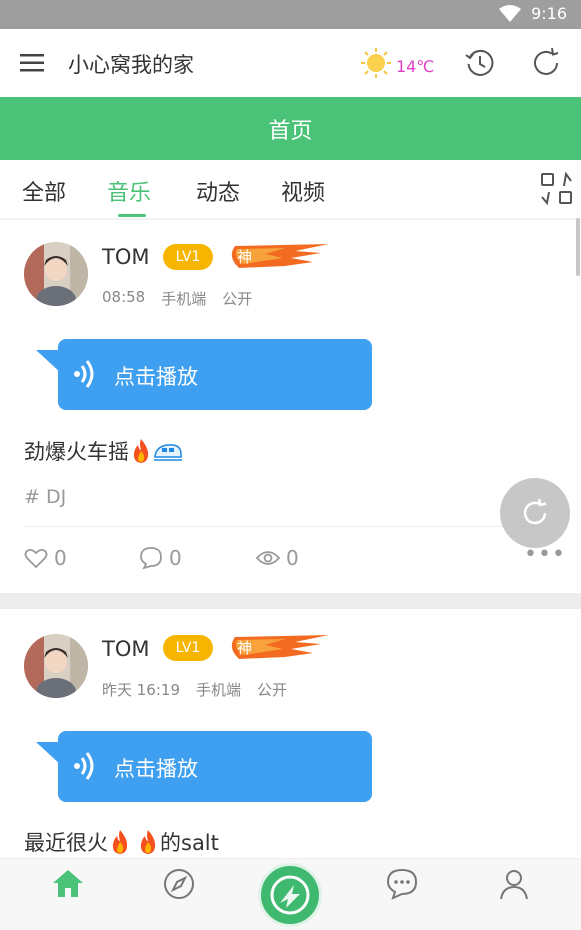 This screenshot has width=581, height=930. I want to click on compass-icon, so click(179, 884).